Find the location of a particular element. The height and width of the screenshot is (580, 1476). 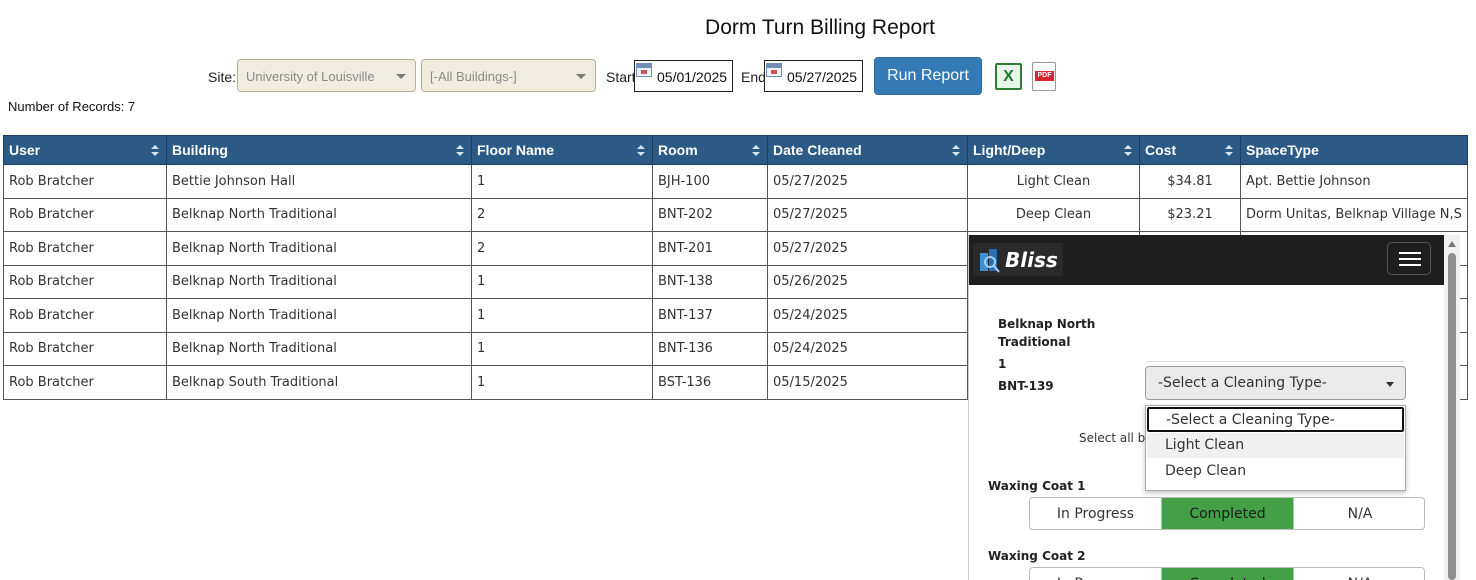

waxing-coat-1-label: Waxing Coat 1 is located at coordinates (1037, 486).